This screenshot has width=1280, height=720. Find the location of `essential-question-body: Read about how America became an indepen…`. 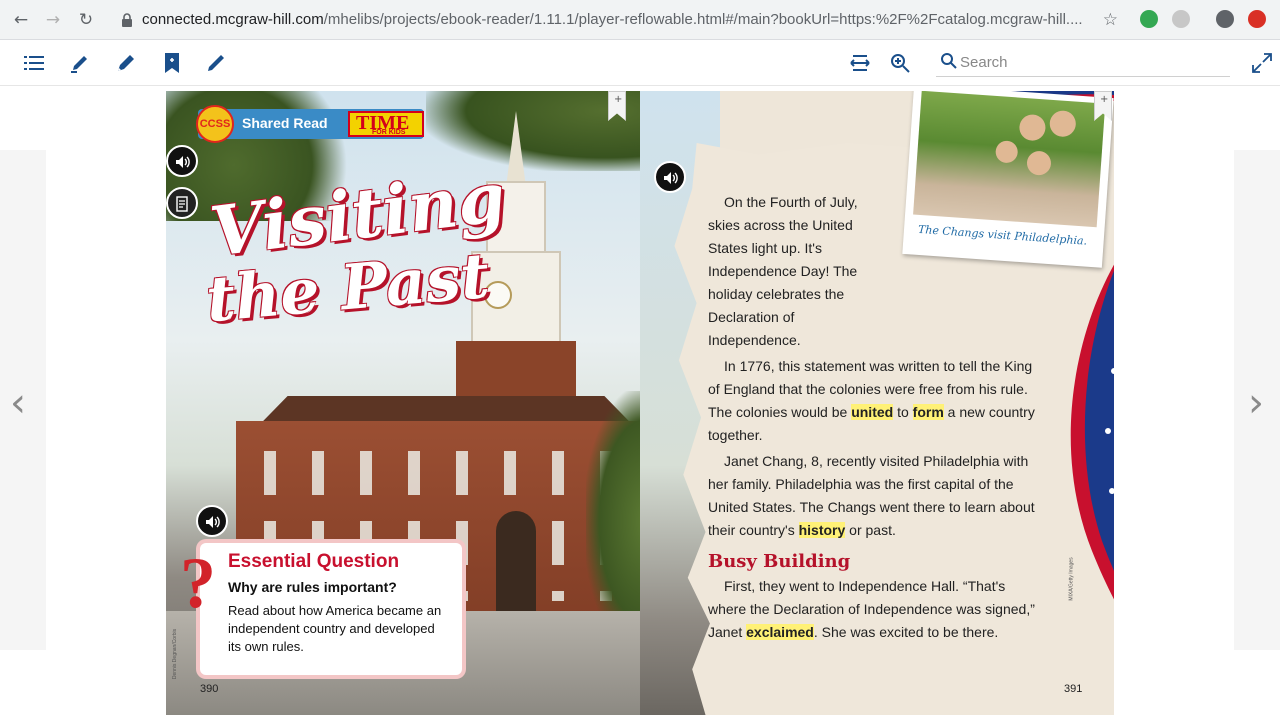

essential-question-body: Read about how America became an indepen… is located at coordinates (335, 628).